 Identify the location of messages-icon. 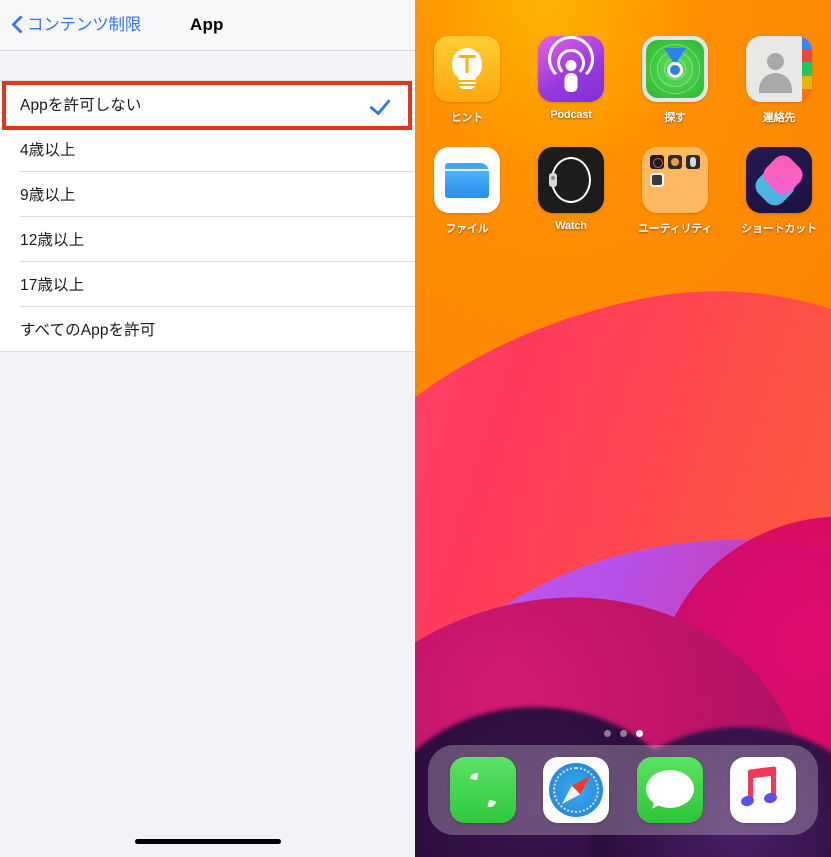
(669, 790).